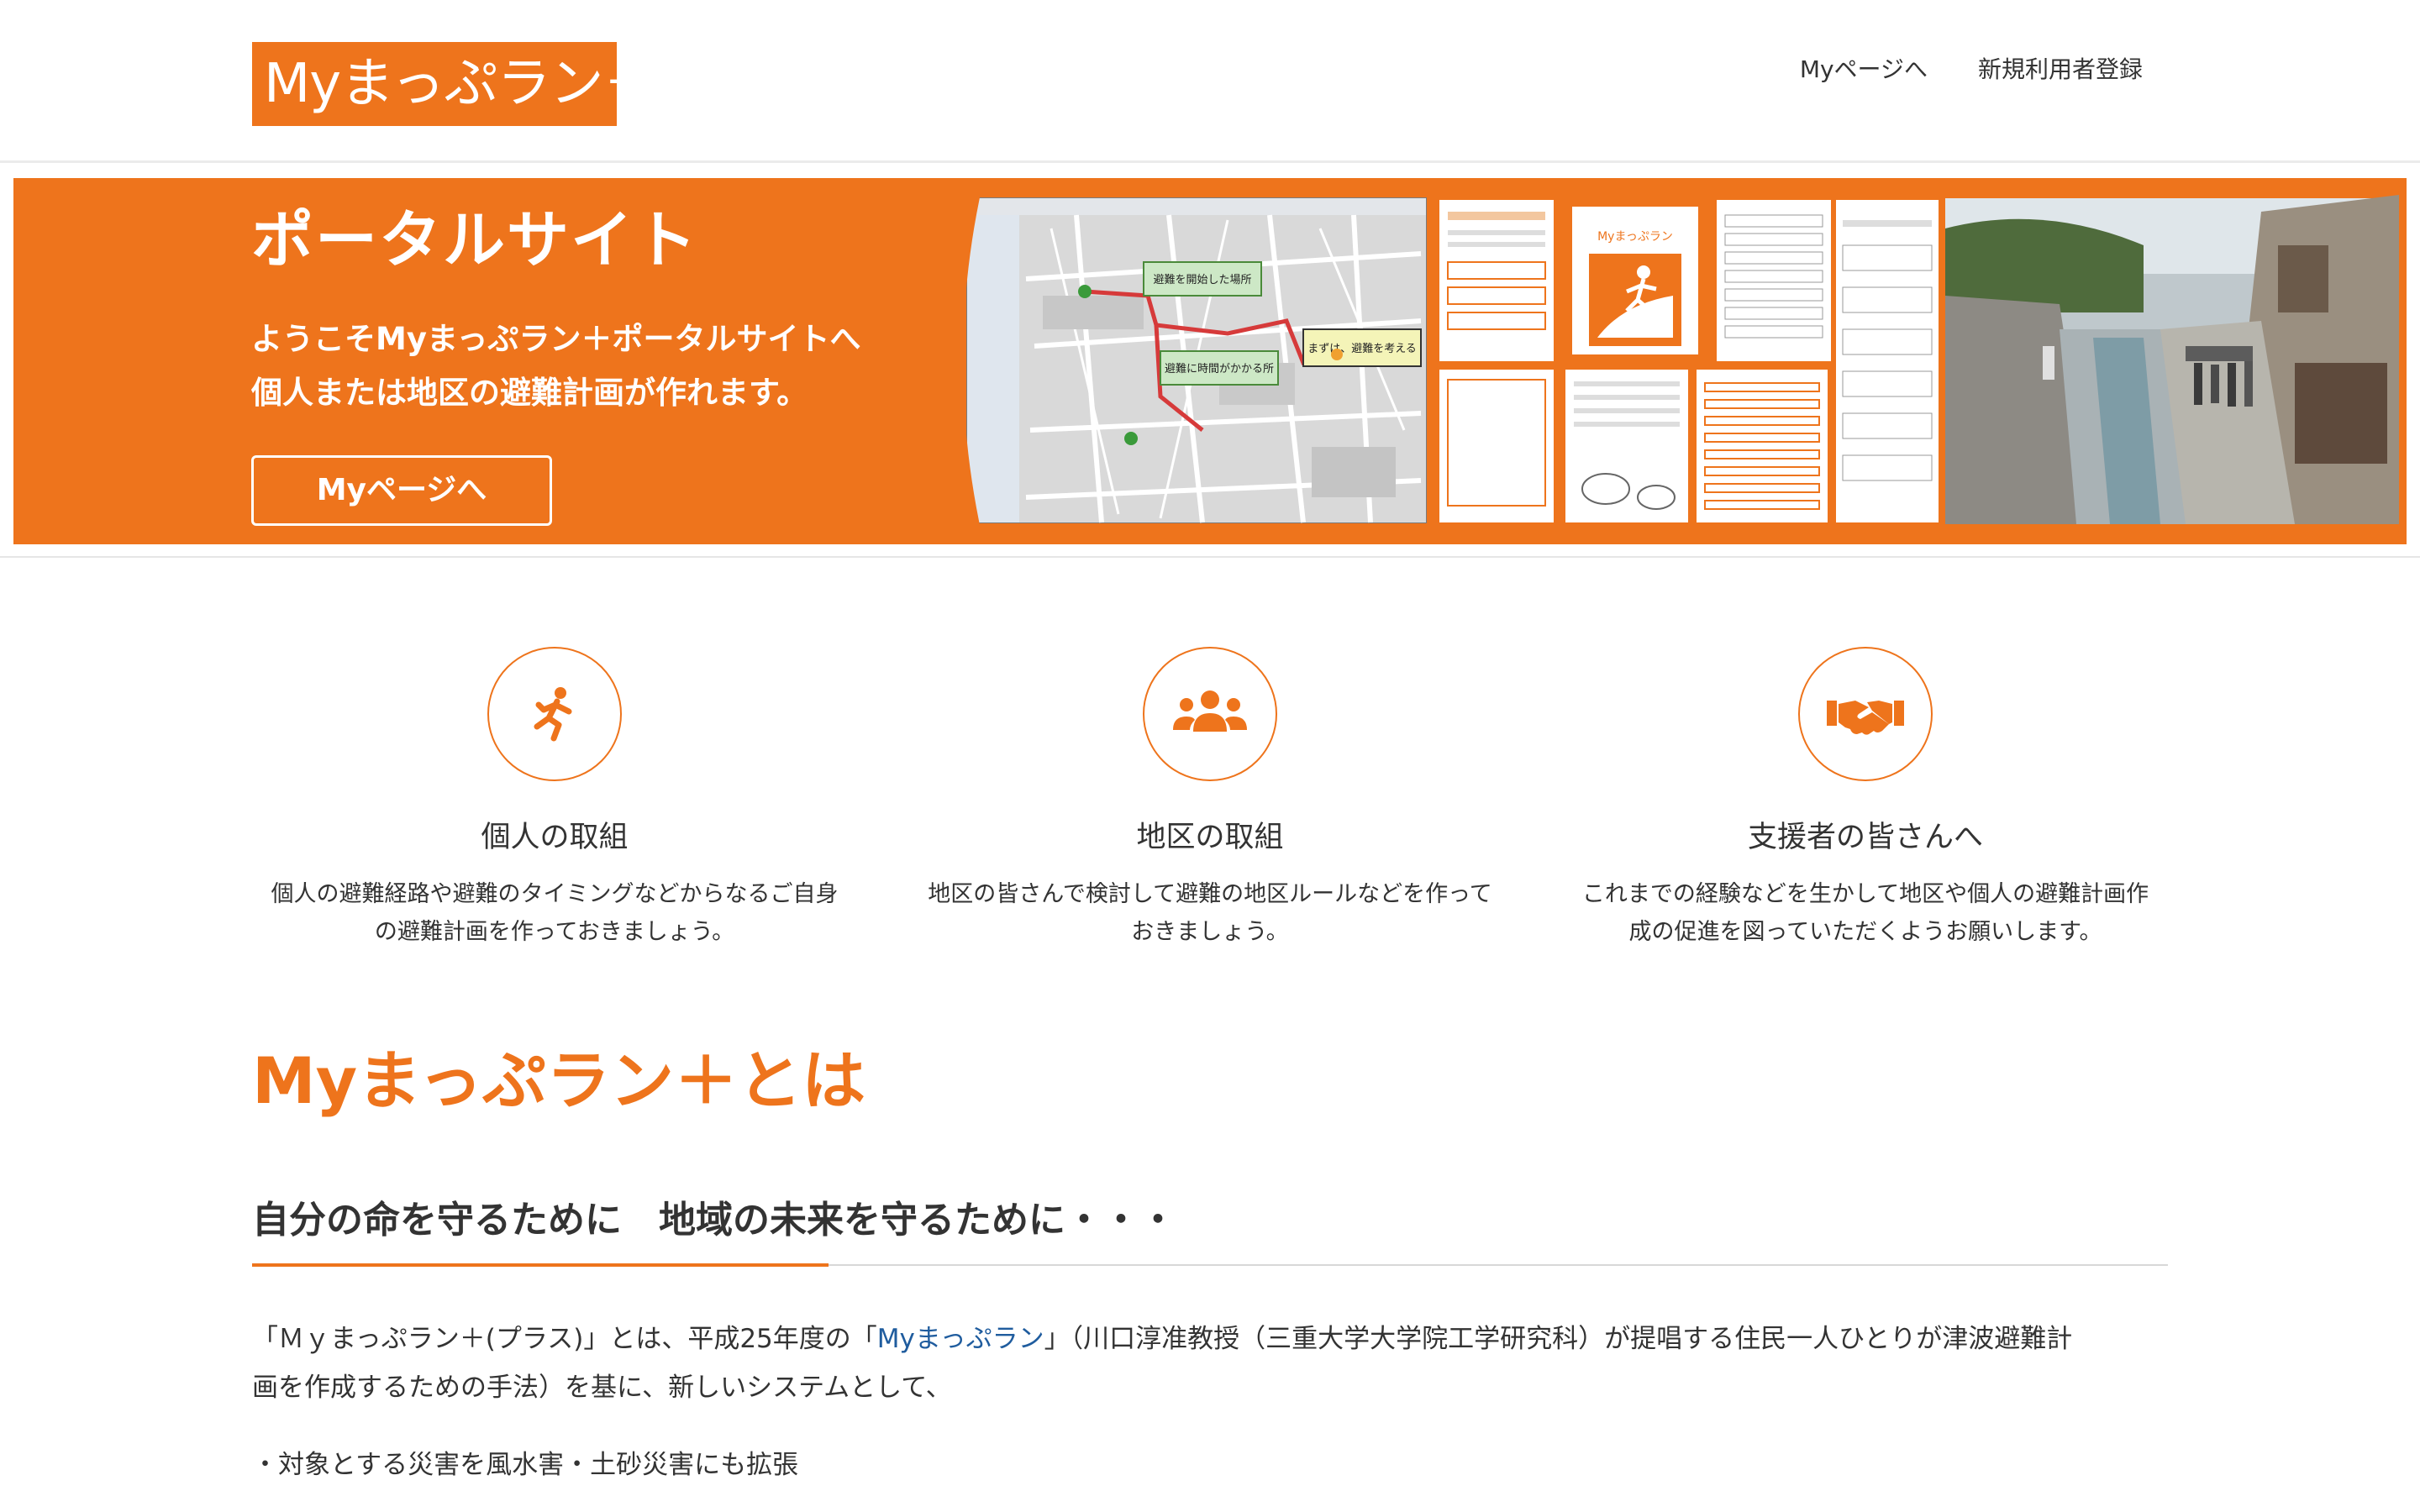 The width and height of the screenshot is (2420, 1512). I want to click on hero-mypage-button: Myページへ, so click(401, 490).